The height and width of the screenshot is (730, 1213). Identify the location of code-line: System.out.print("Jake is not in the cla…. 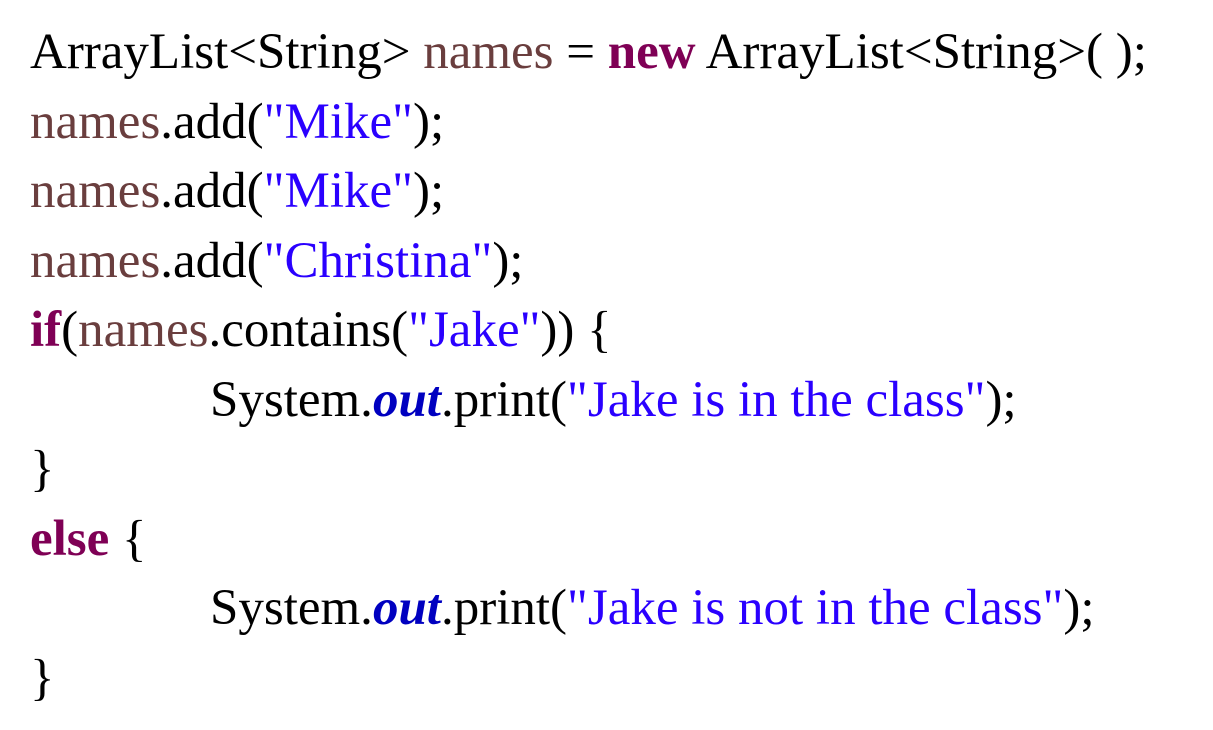
(588, 609).